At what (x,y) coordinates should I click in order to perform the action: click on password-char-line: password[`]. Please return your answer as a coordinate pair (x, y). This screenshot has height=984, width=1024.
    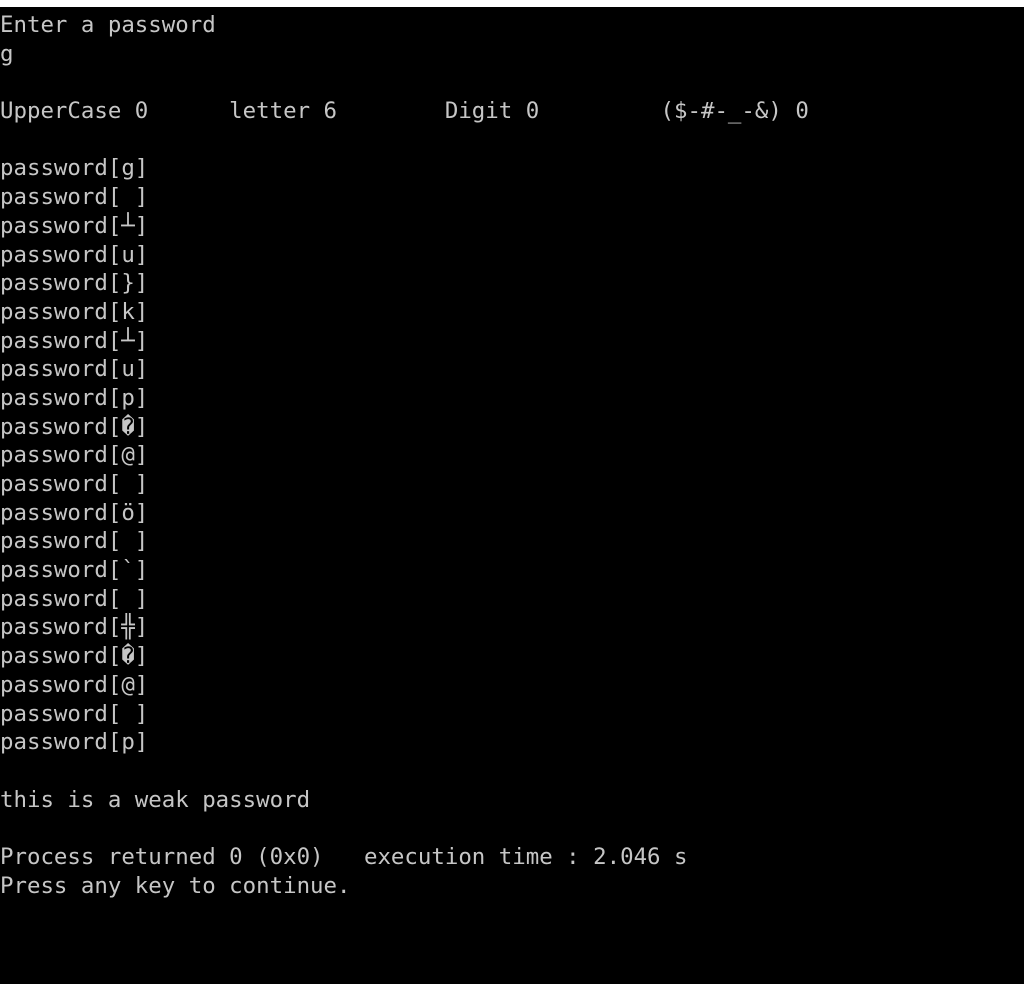
    Looking at the image, I should click on (74, 570).